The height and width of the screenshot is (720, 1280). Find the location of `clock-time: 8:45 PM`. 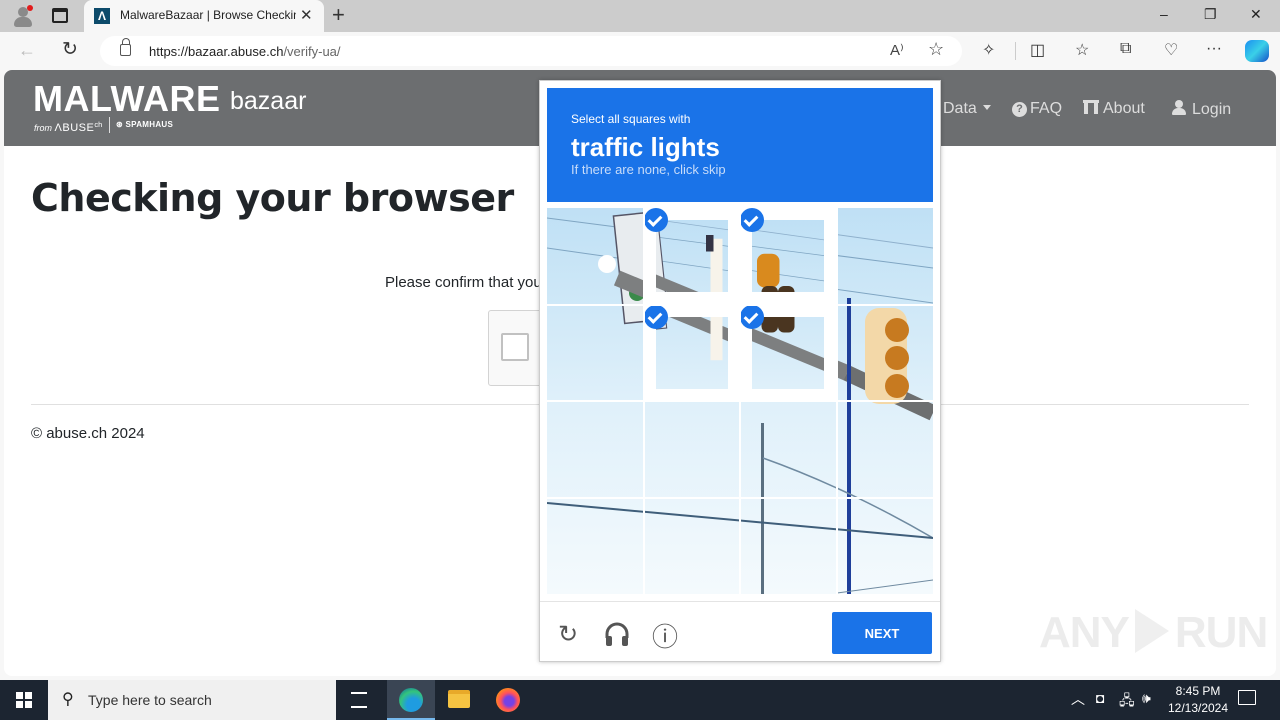

clock-time: 8:45 PM is located at coordinates (1198, 691).